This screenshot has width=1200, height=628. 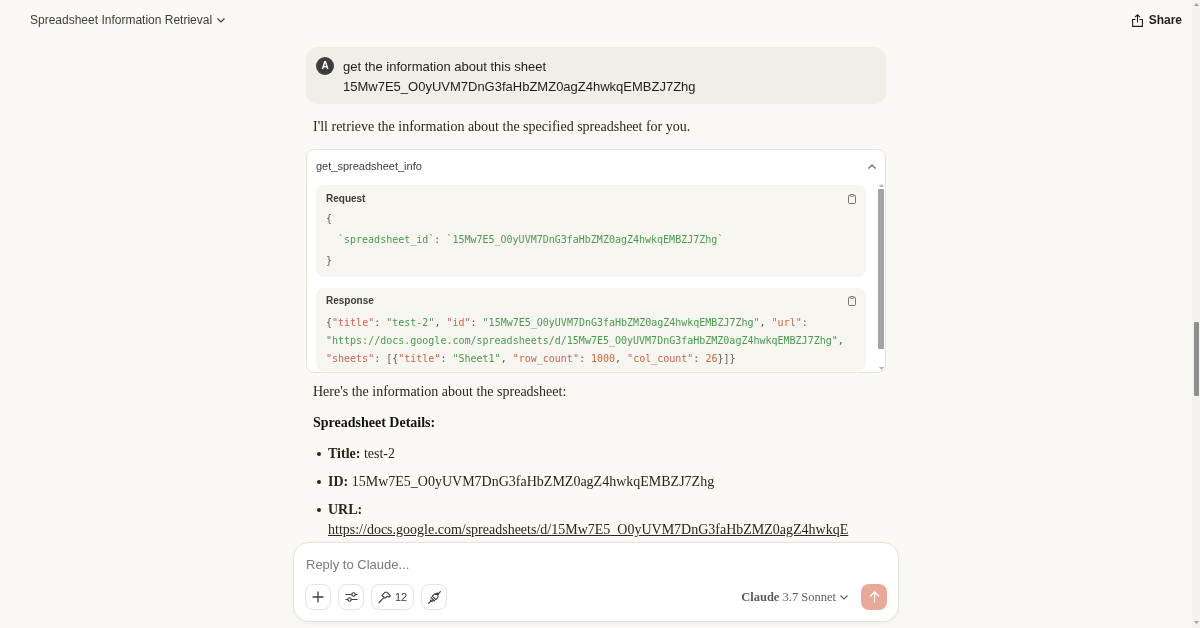 I want to click on options-button, so click(x=351, y=597).